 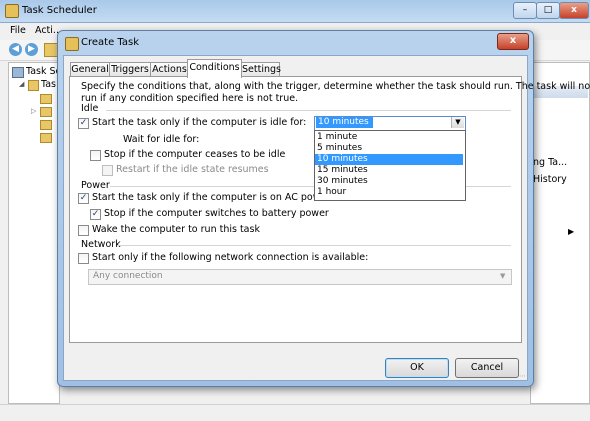 What do you see at coordinates (161, 139) in the screenshot?
I see `wait-for-idle-label: Wait for idle for:` at bounding box center [161, 139].